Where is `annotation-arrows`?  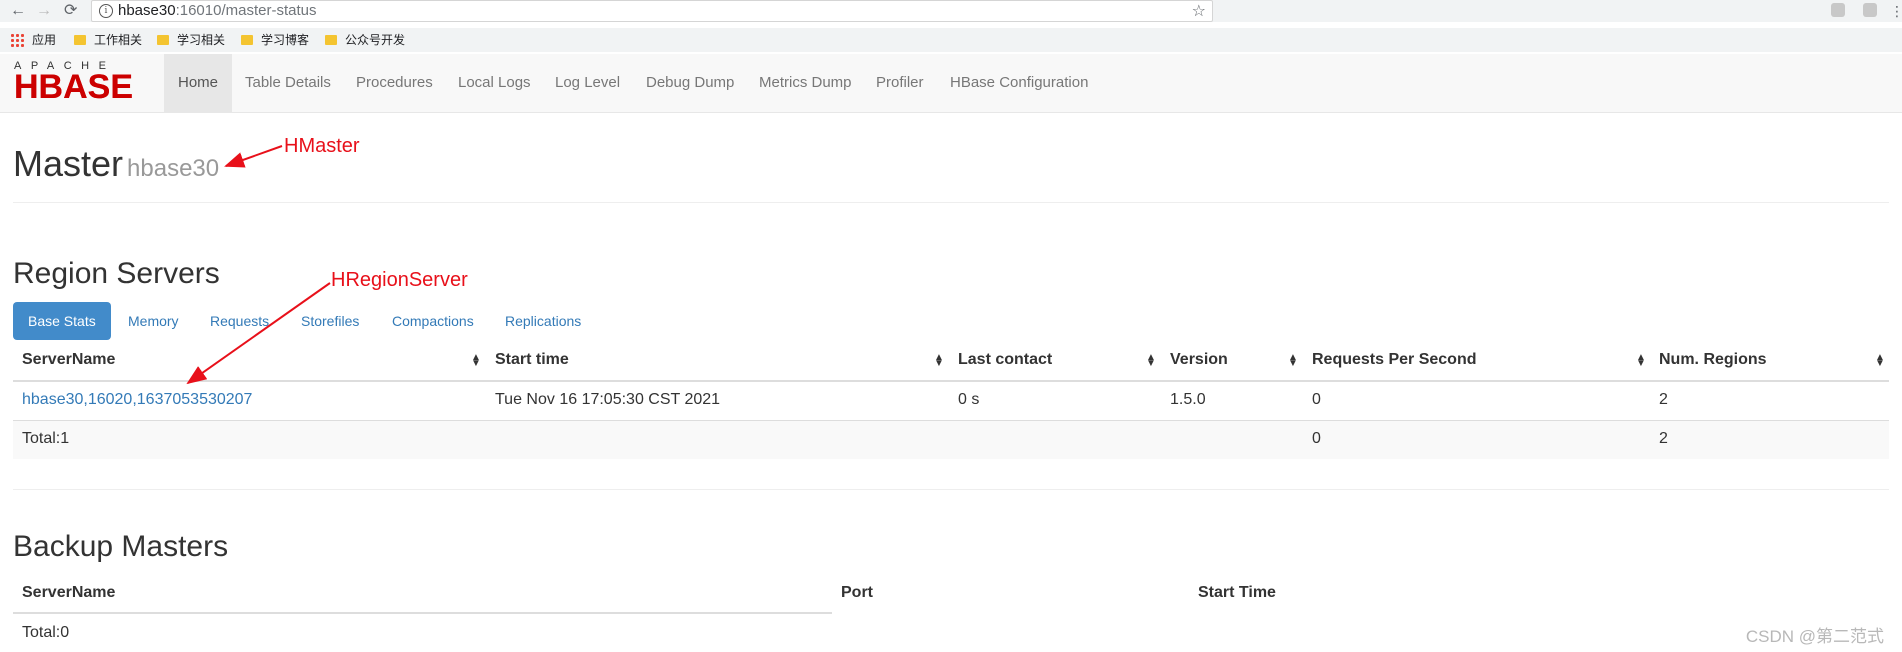 annotation-arrows is located at coordinates (258, 265).